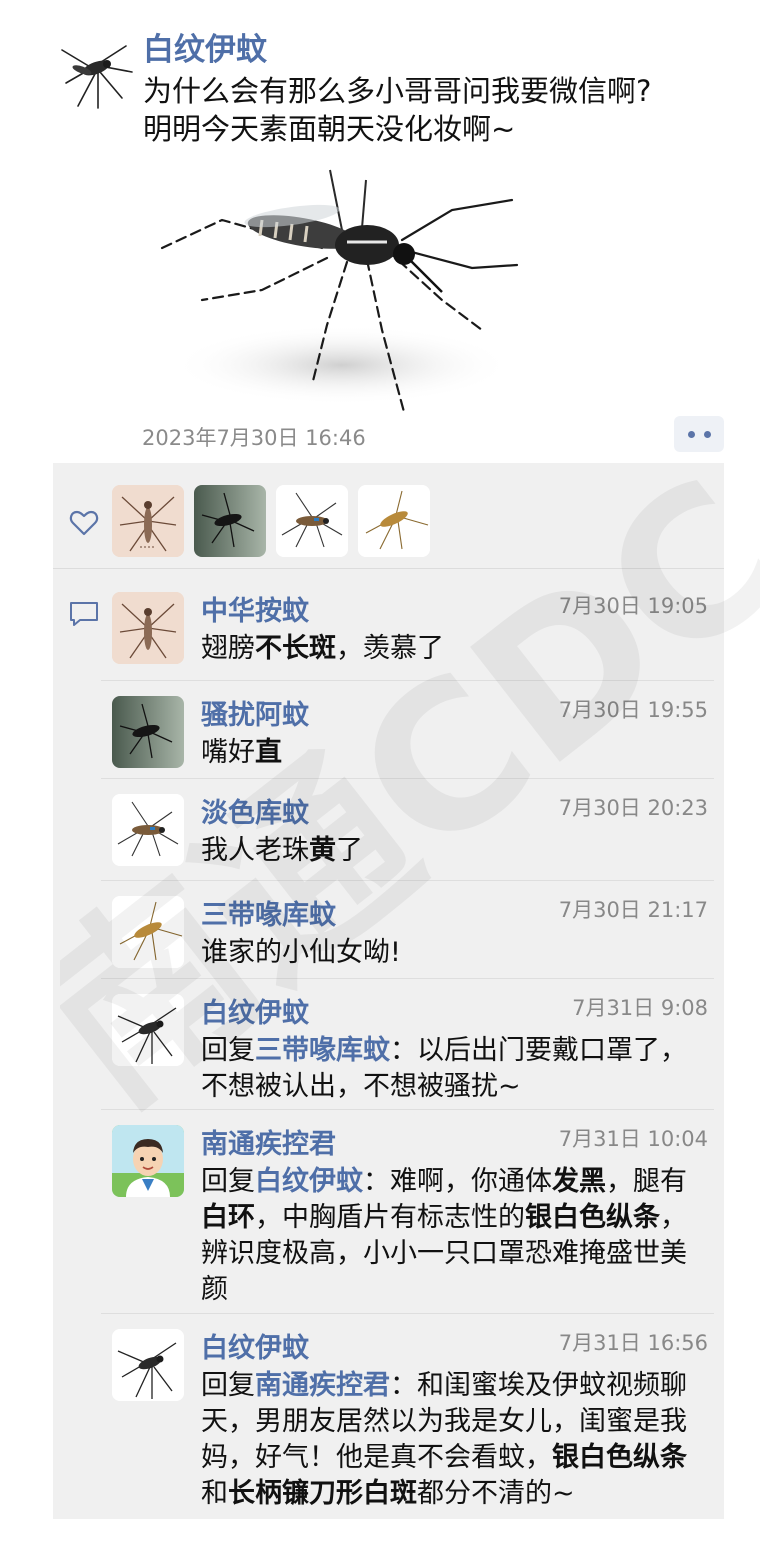 This screenshot has height=1543, width=772. I want to click on comment-text-segment: 了, so click(349, 850).